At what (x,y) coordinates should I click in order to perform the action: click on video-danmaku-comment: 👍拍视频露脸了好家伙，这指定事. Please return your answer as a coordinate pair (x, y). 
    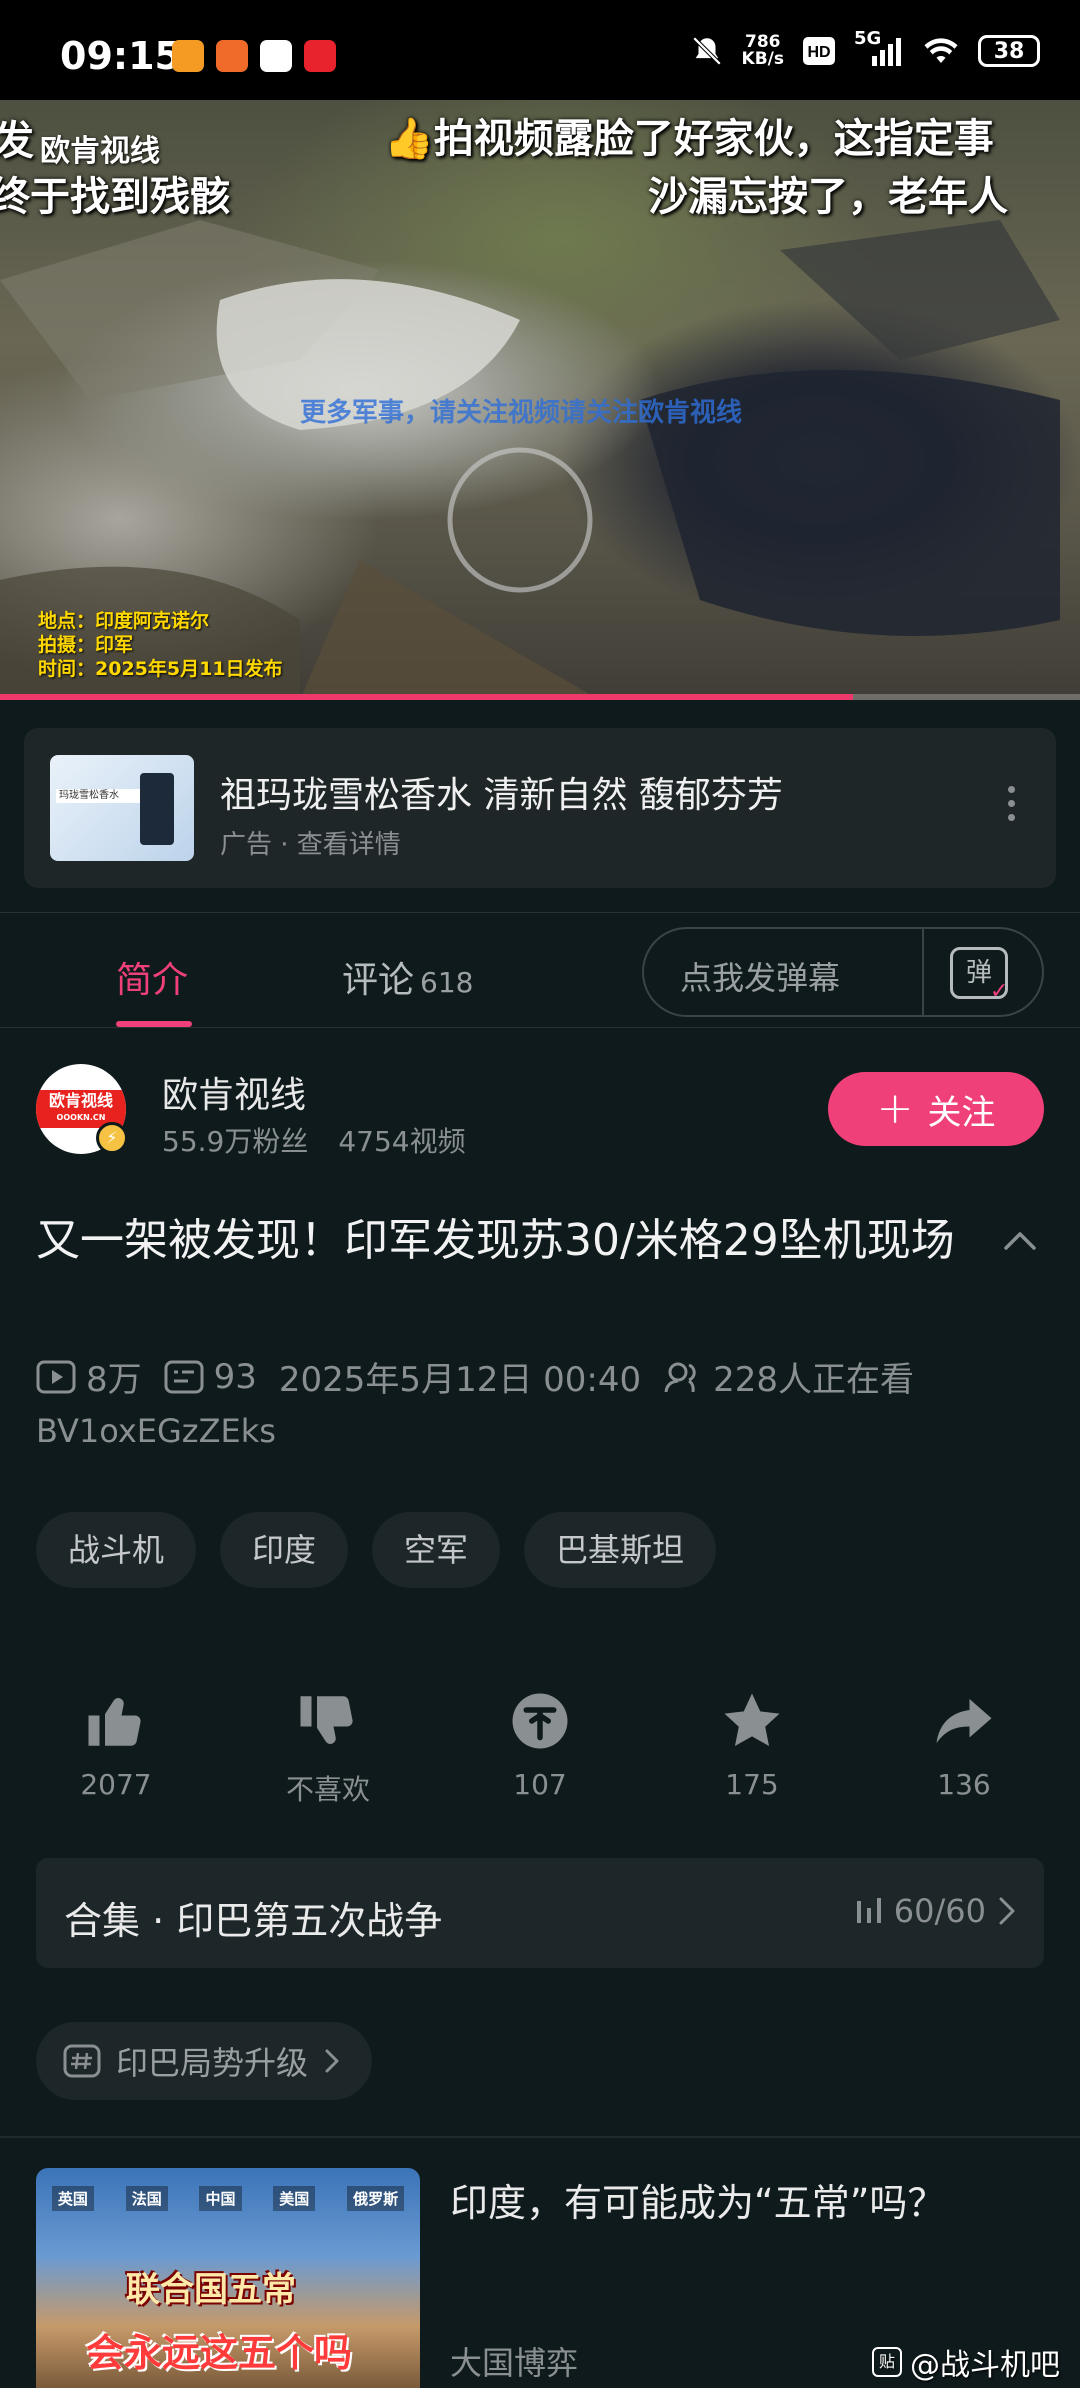
    Looking at the image, I should click on (689, 139).